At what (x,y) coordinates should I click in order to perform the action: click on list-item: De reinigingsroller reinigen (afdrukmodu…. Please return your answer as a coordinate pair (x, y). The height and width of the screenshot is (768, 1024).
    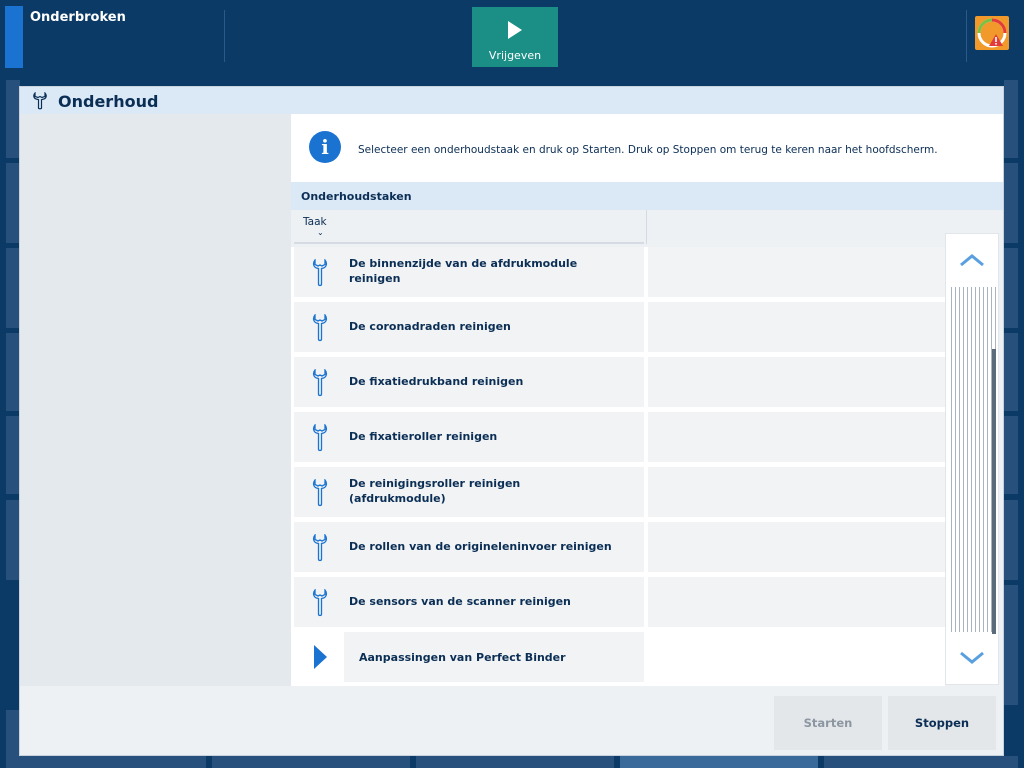
    Looking at the image, I should click on (469, 492).